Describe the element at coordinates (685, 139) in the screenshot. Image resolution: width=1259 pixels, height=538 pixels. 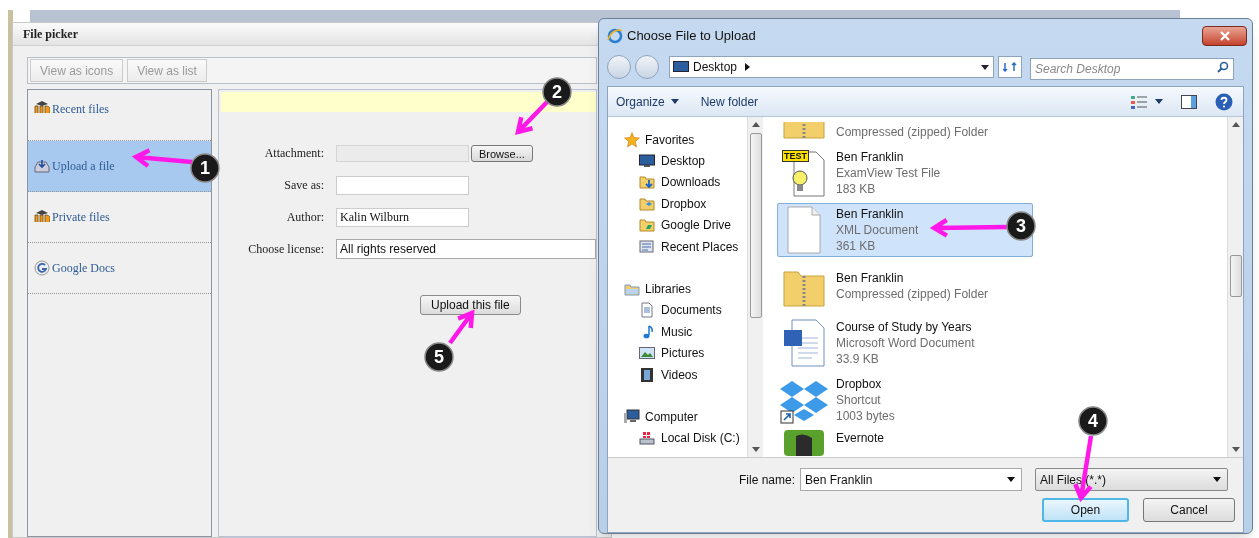
I see `nav-group-item: Favorites` at that location.